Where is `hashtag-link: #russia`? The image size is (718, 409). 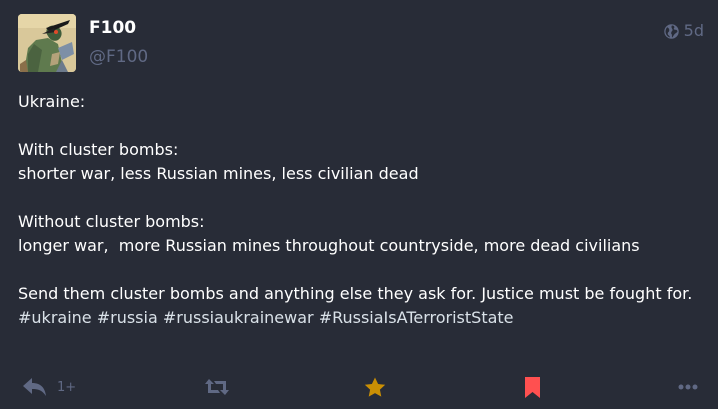 hashtag-link: #russia is located at coordinates (127, 317).